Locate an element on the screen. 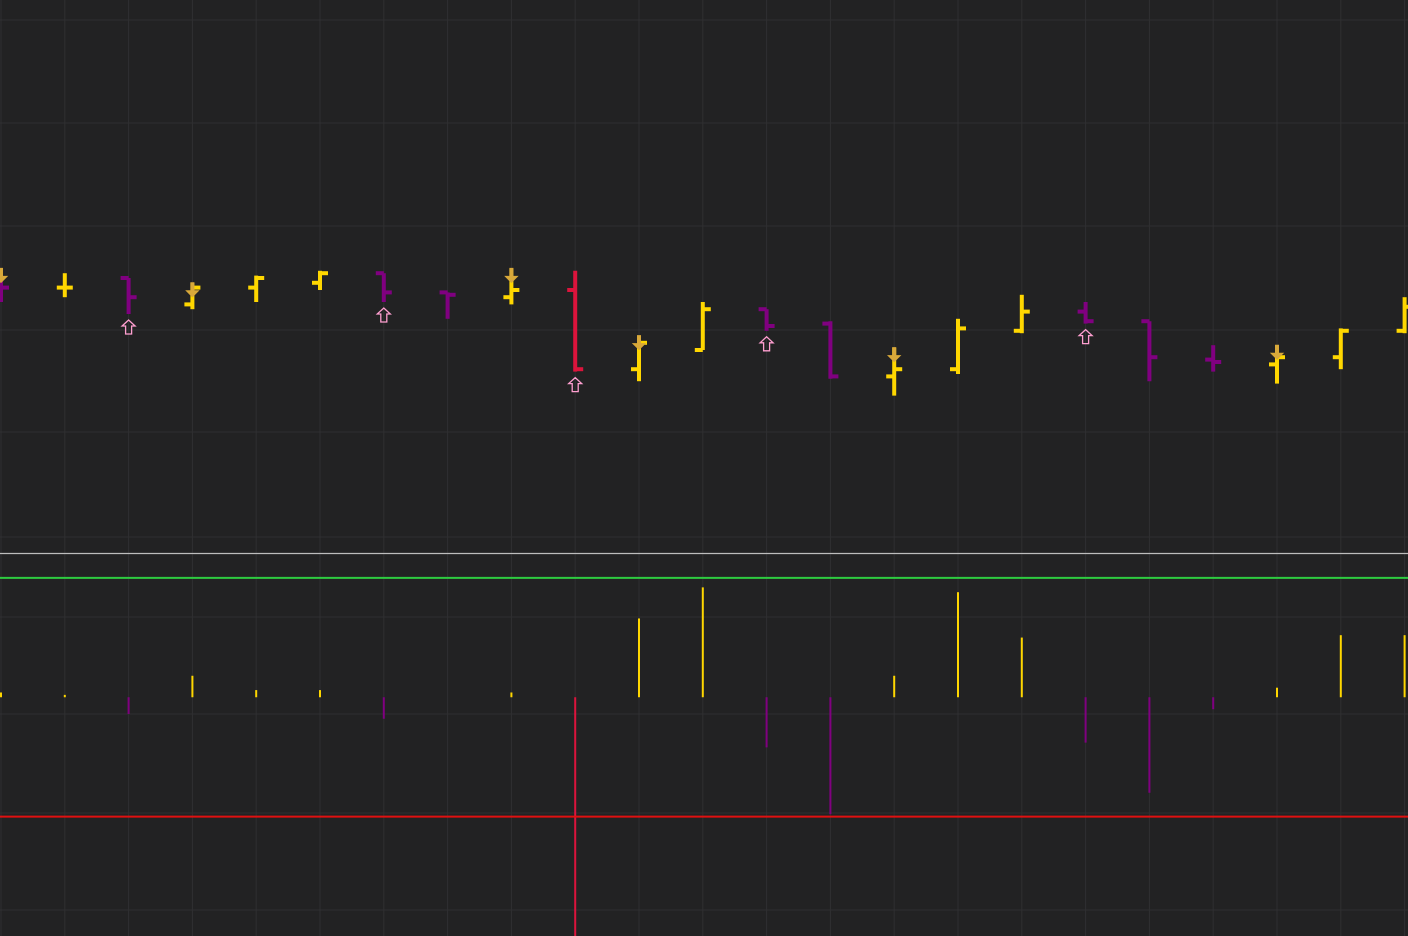  price-pane is located at coordinates (704, 331).